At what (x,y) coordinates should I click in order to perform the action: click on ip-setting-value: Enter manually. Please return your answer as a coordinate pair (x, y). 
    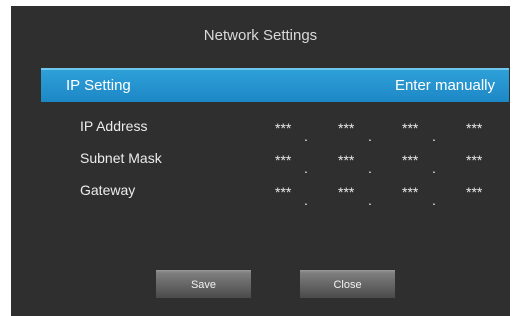
    Looking at the image, I should click on (444, 85).